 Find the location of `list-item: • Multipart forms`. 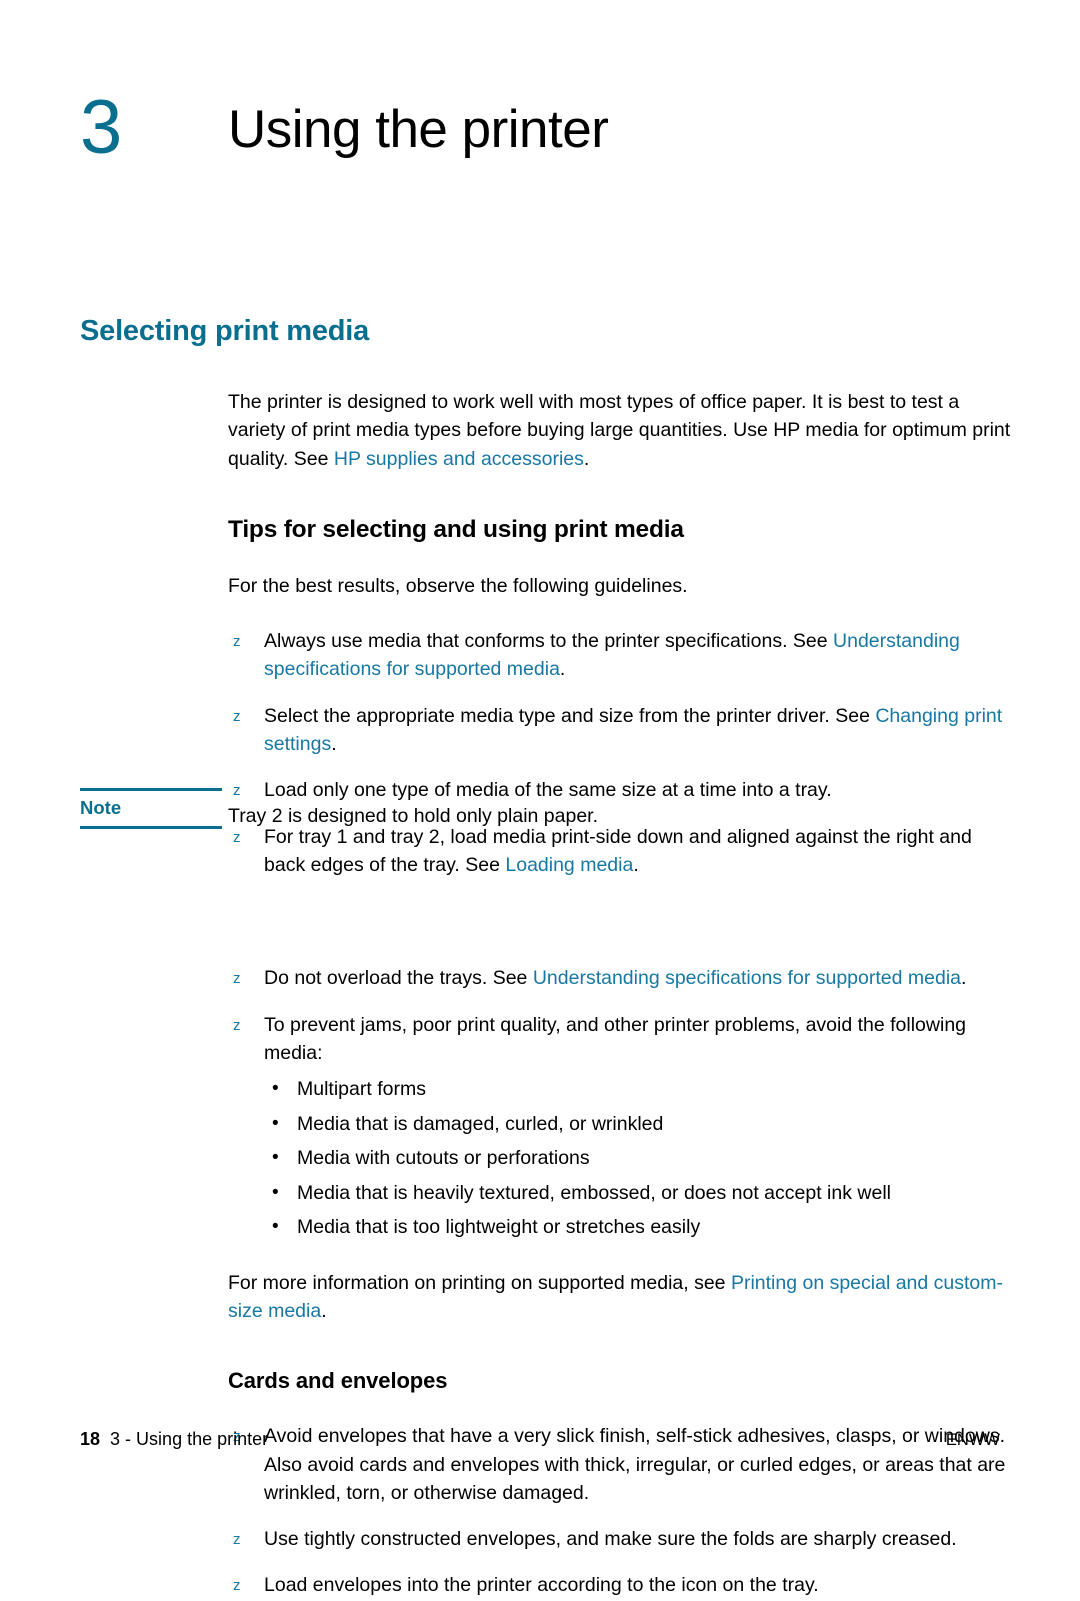

list-item: • Multipart forms is located at coordinates (641, 1089).